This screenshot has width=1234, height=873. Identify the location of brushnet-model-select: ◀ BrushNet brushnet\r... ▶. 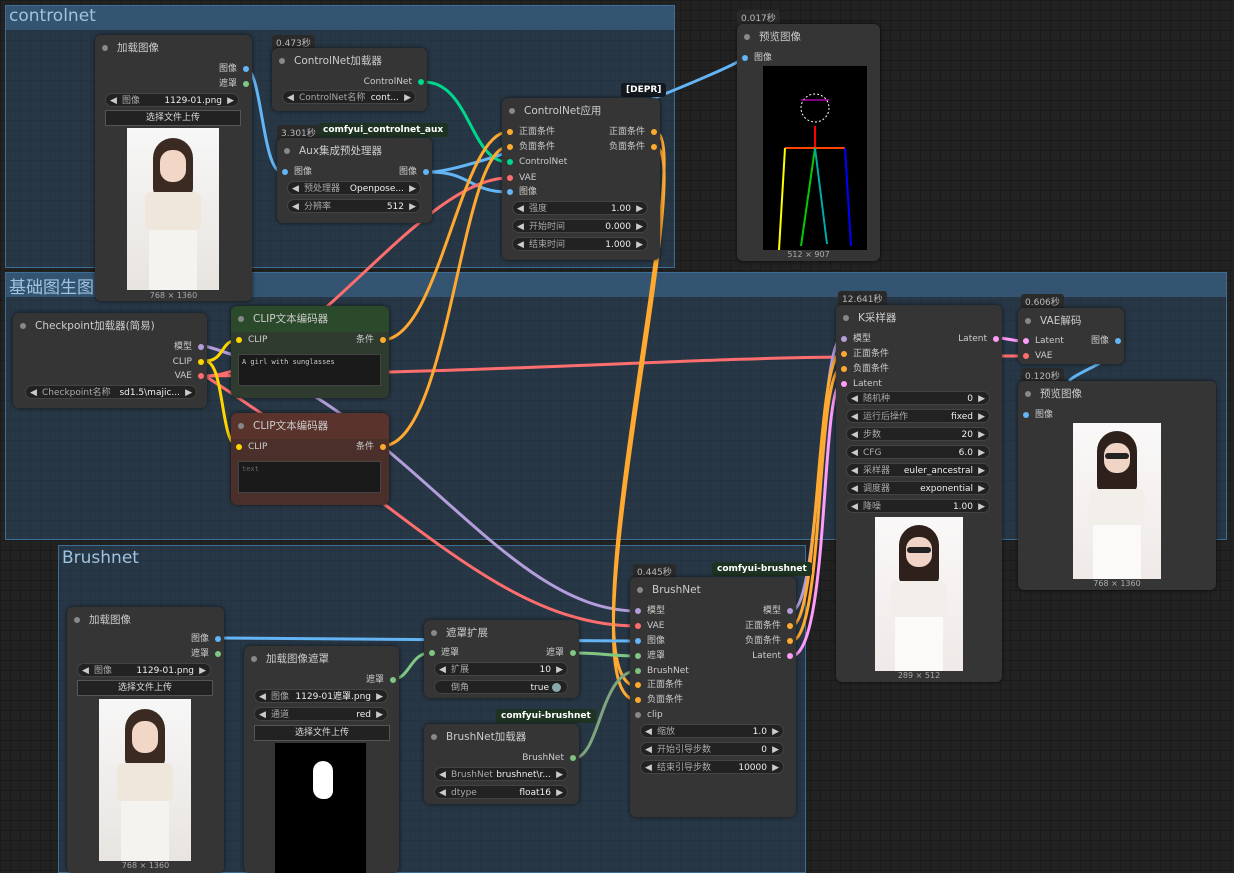
(501, 774).